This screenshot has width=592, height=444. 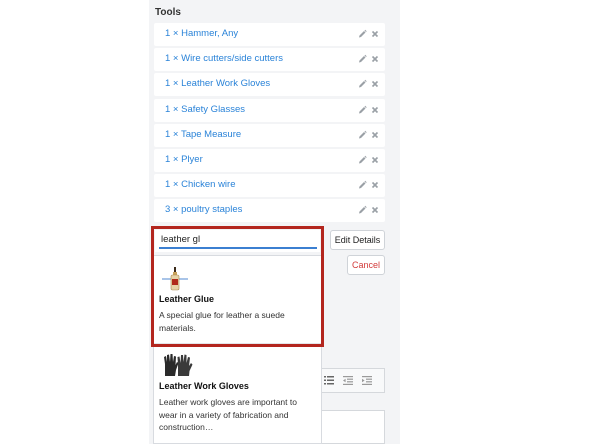 What do you see at coordinates (269, 135) in the screenshot?
I see `tool-item: 1 × Tape Measure` at bounding box center [269, 135].